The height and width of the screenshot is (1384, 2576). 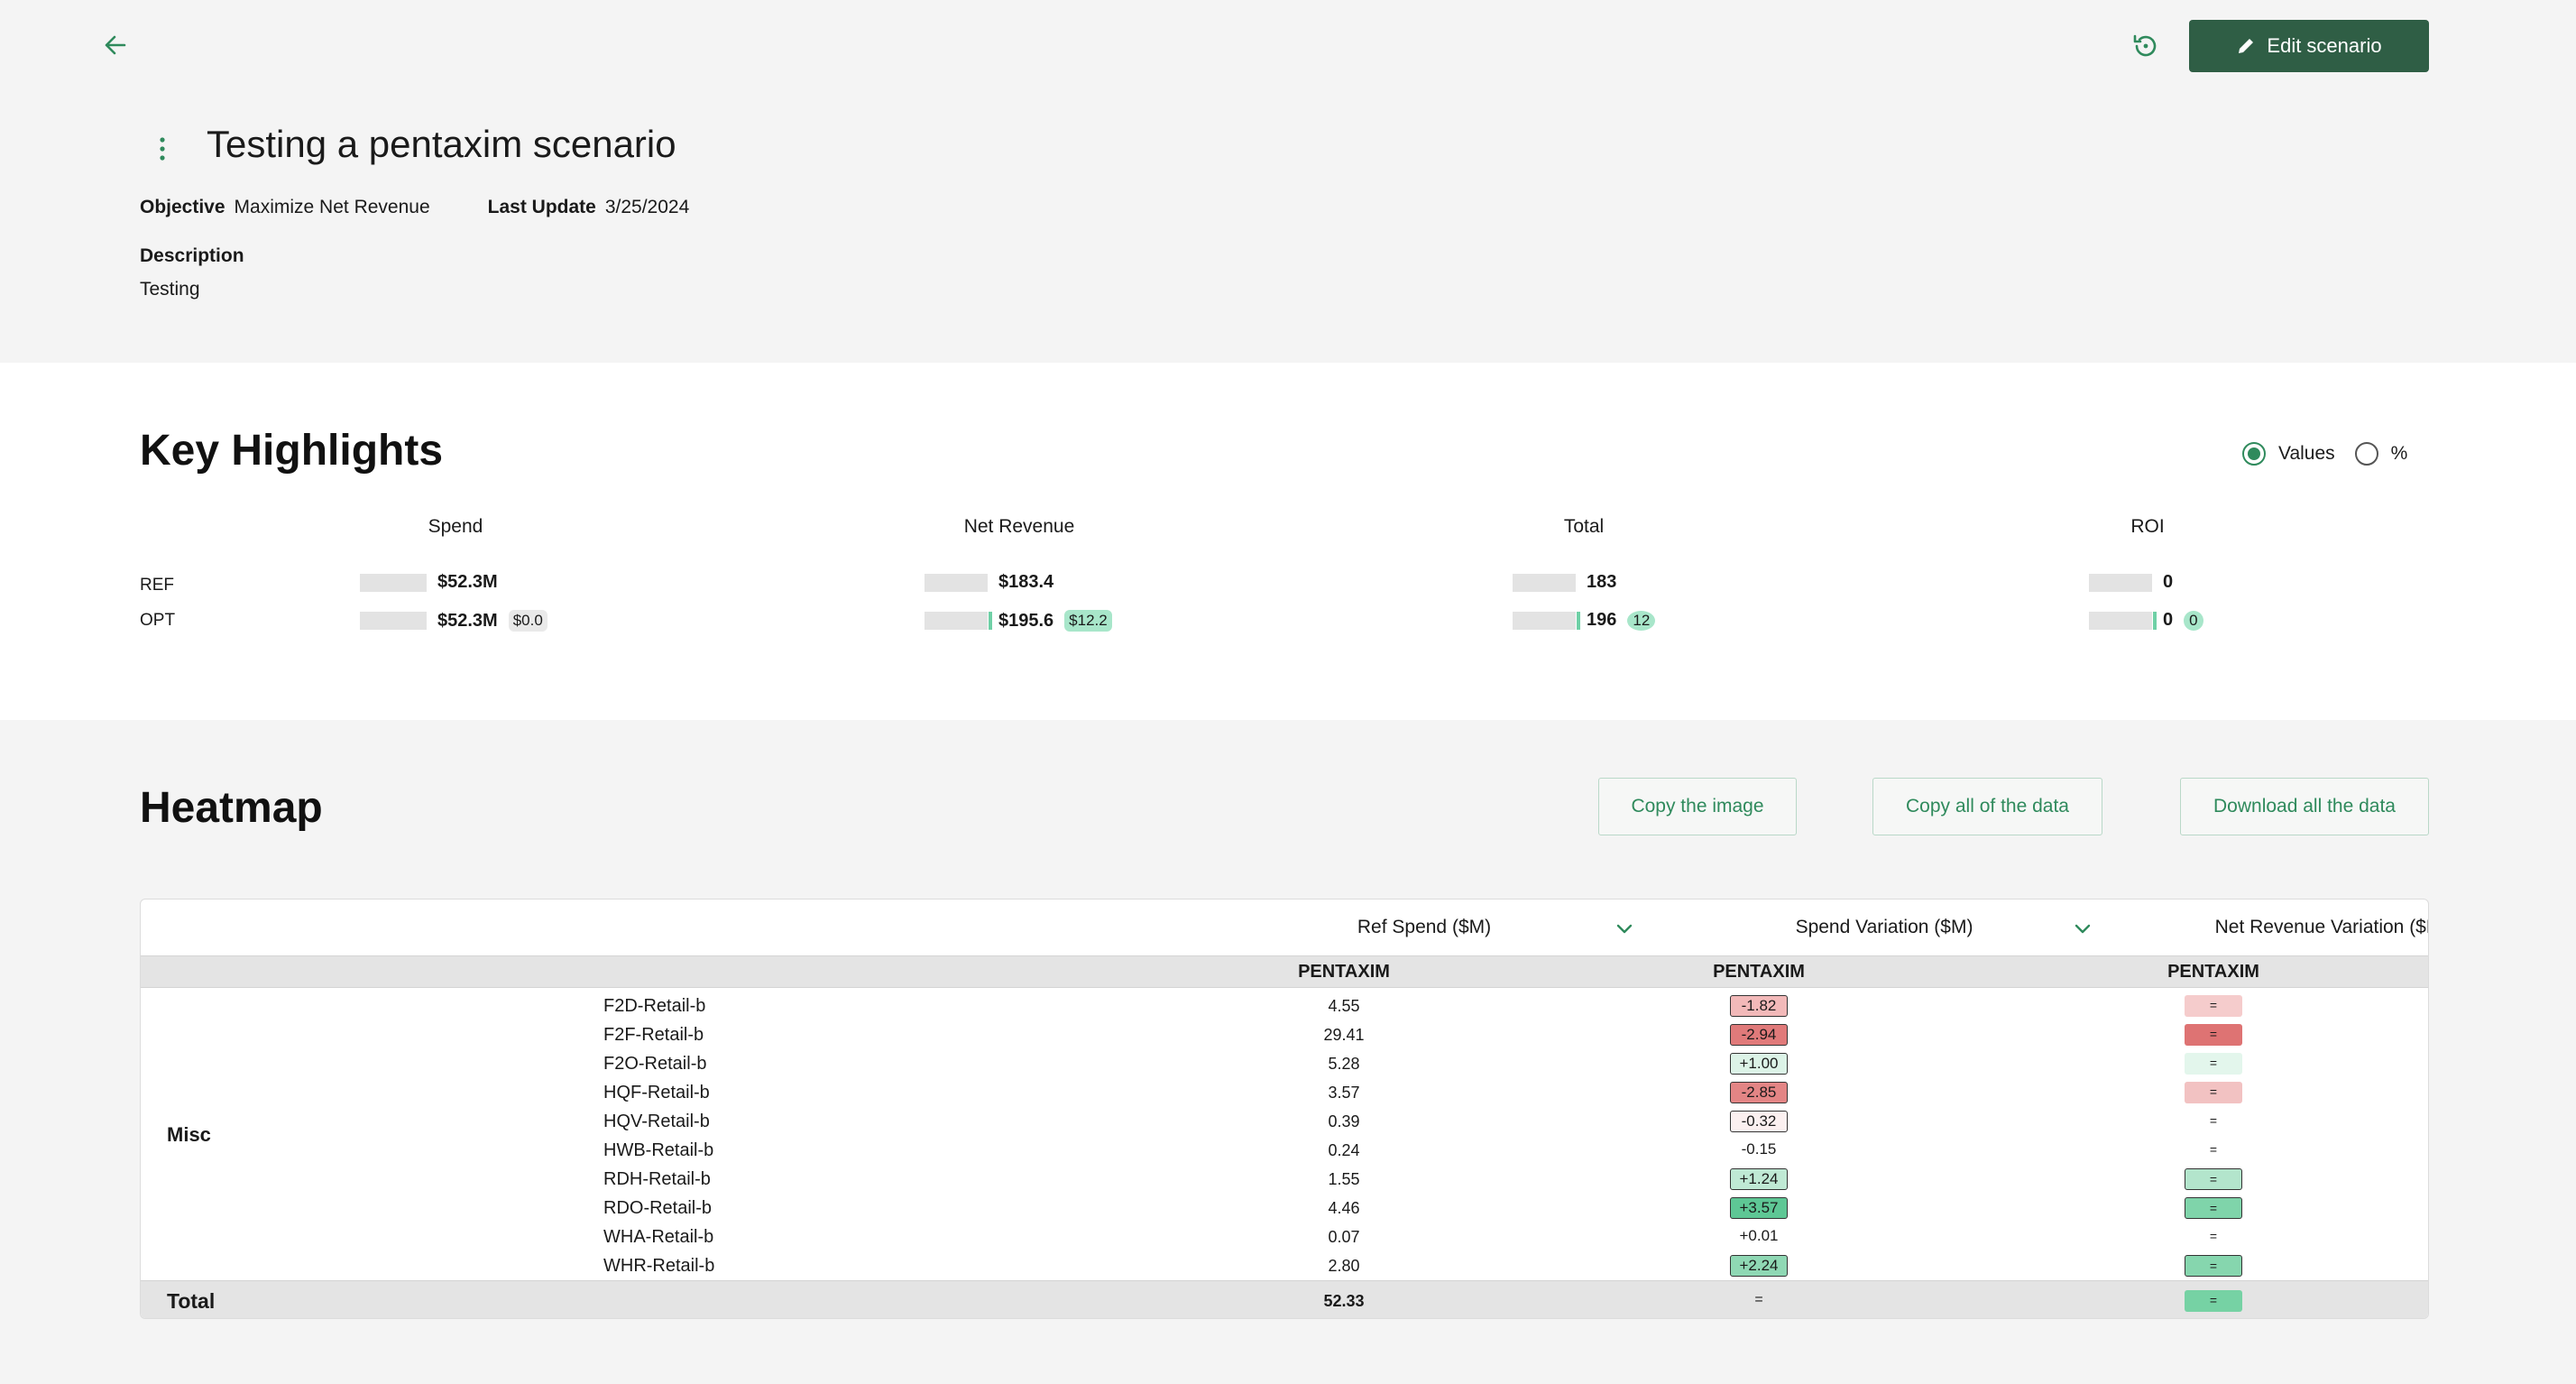 What do you see at coordinates (1284, 1237) in the screenshot?
I see `table-row: WHA-Retail-b 0.07 +0.01 =` at bounding box center [1284, 1237].